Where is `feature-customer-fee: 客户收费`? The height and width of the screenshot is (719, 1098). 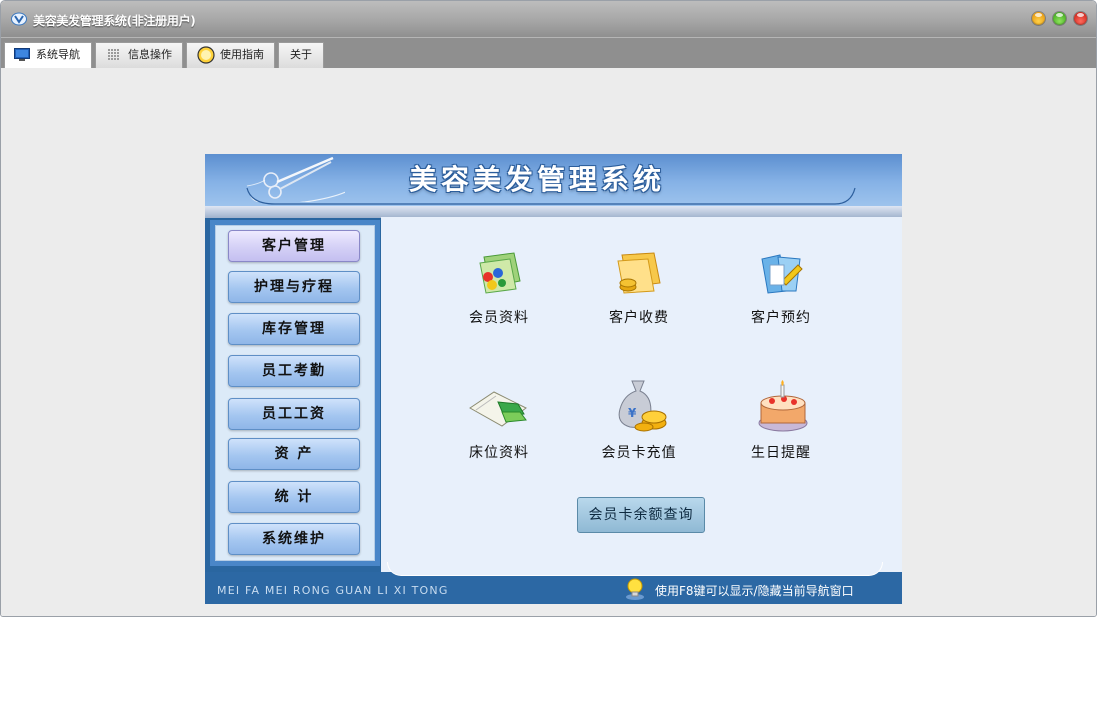
feature-customer-fee: 客户收费 is located at coordinates (639, 291).